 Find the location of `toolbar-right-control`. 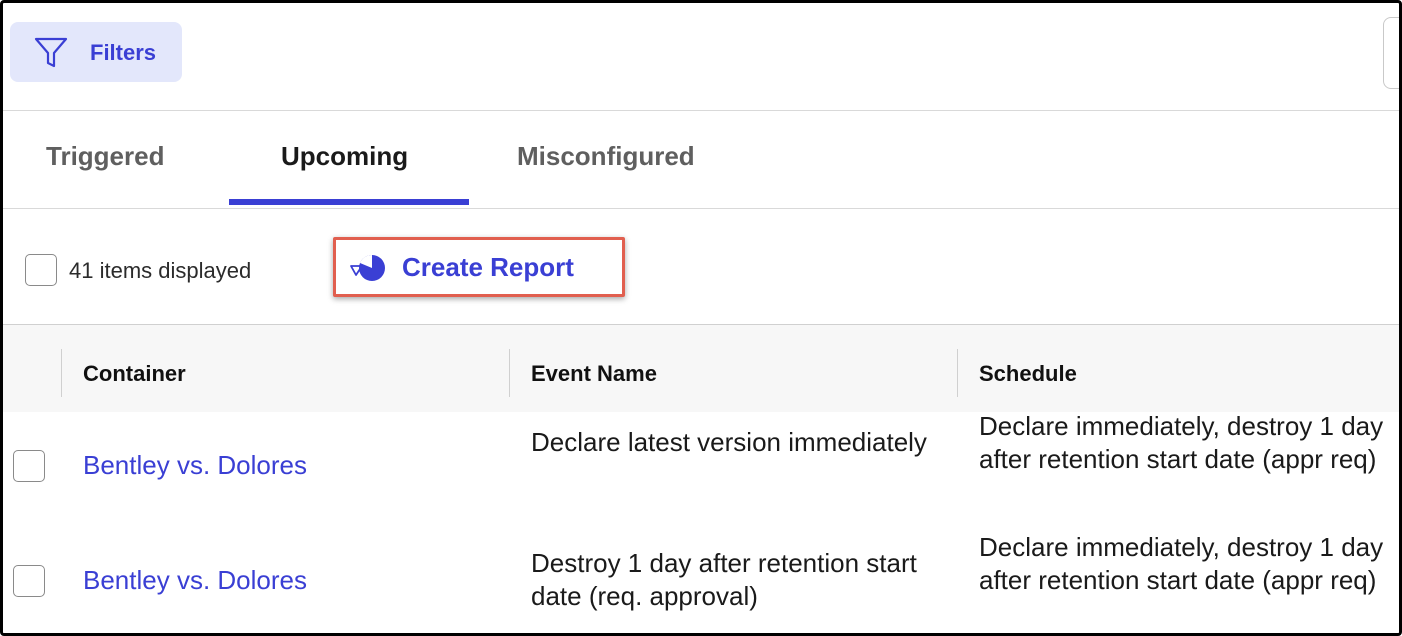

toolbar-right-control is located at coordinates (1391, 53).